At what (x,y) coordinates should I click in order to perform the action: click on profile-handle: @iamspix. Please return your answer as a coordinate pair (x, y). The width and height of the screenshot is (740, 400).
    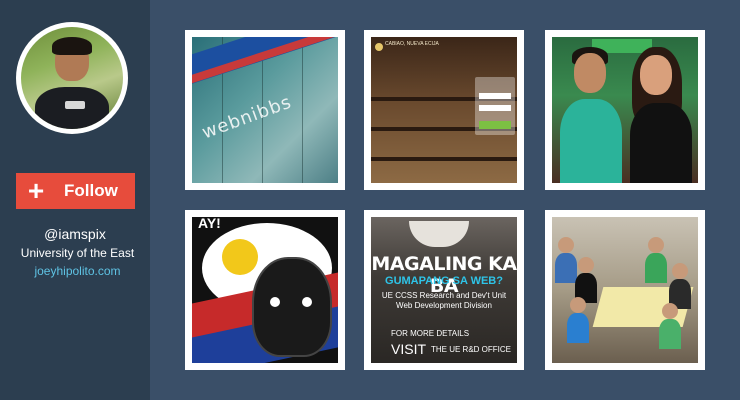
    Looking at the image, I should click on (75, 234).